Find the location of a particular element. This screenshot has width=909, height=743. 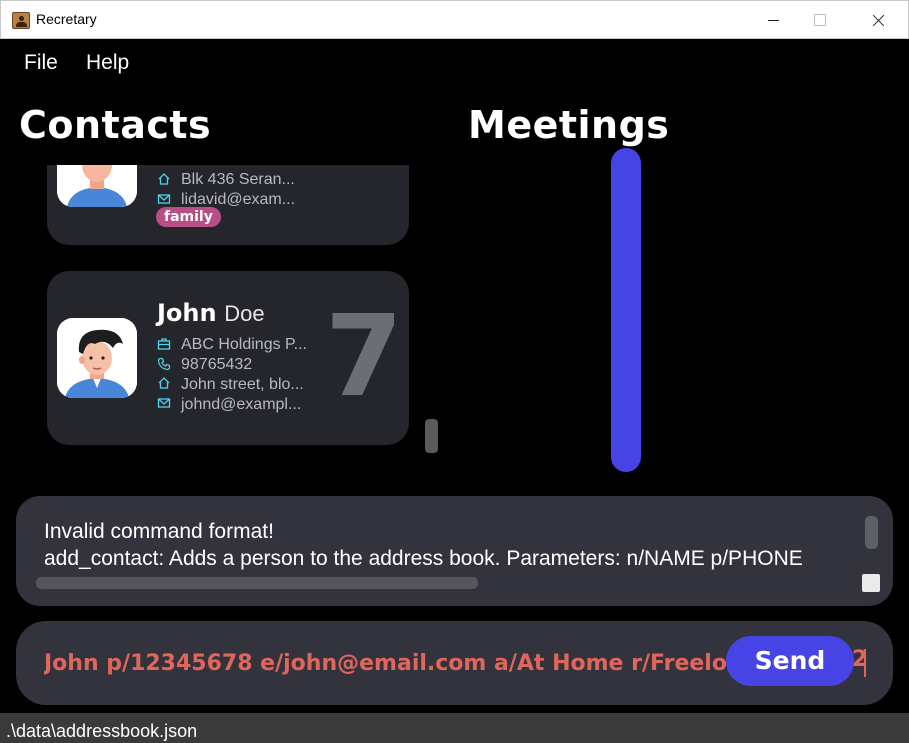

tag-family: family is located at coordinates (188, 217).